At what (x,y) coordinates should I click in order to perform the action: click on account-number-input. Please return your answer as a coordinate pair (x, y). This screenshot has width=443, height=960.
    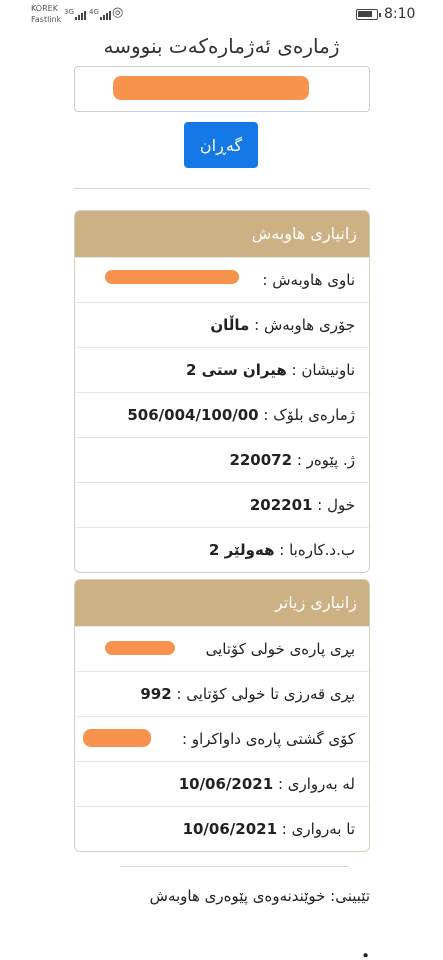
    Looking at the image, I should click on (222, 89).